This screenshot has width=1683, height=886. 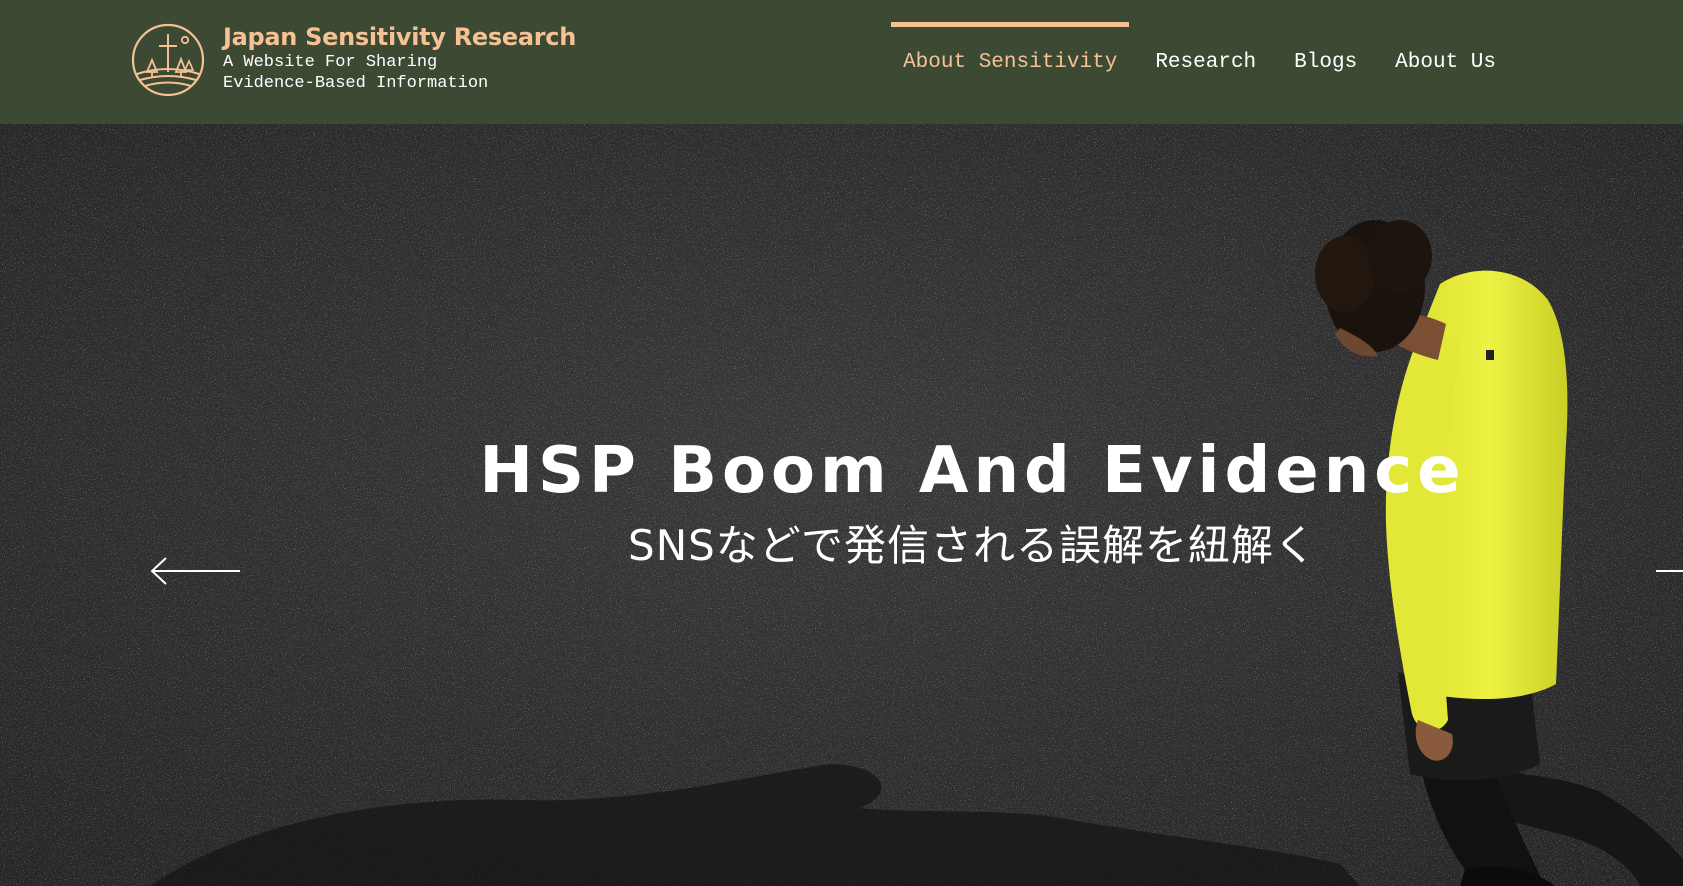 I want to click on hero-subtitle: SNSなどで発信される誤解を紐解く, so click(x=972, y=545).